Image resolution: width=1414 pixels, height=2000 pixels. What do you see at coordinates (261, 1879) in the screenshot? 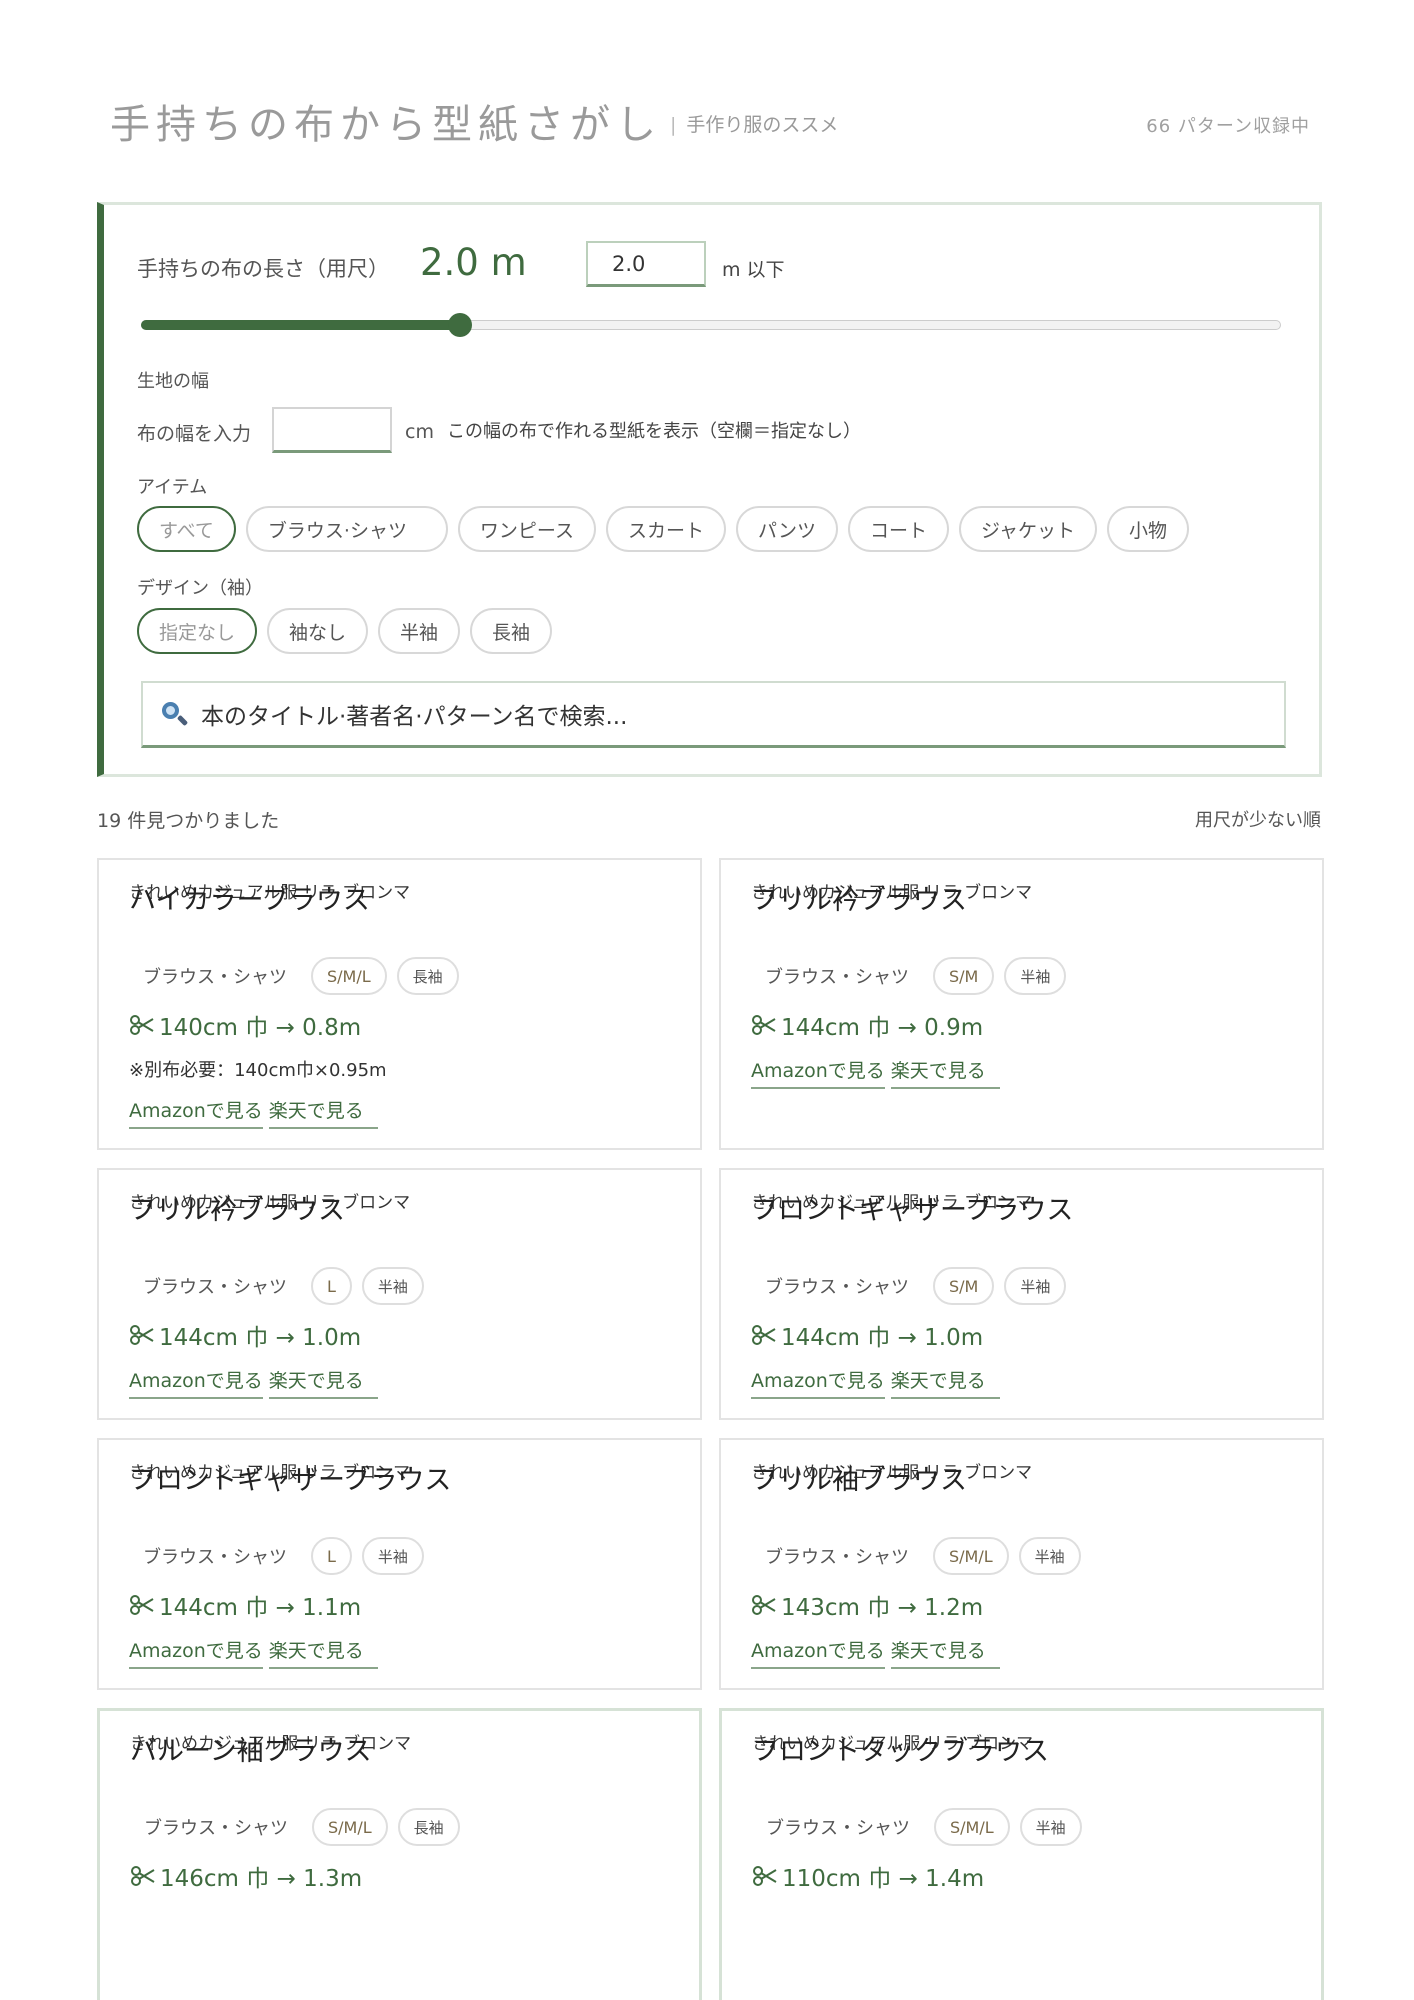
I see `requirement-text: 146cm 巾 → 1.3m` at bounding box center [261, 1879].